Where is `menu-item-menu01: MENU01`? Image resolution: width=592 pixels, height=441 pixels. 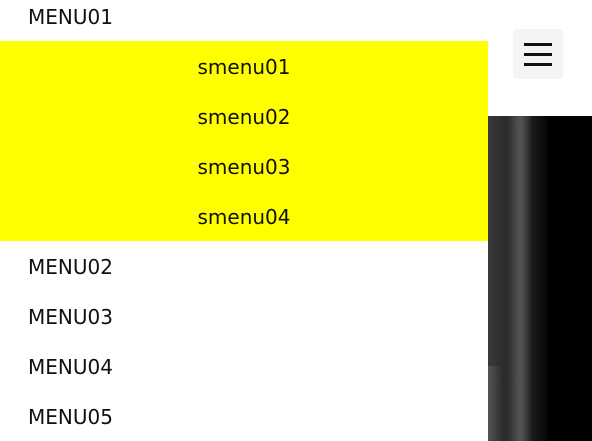 menu-item-menu01: MENU01 is located at coordinates (244, 21).